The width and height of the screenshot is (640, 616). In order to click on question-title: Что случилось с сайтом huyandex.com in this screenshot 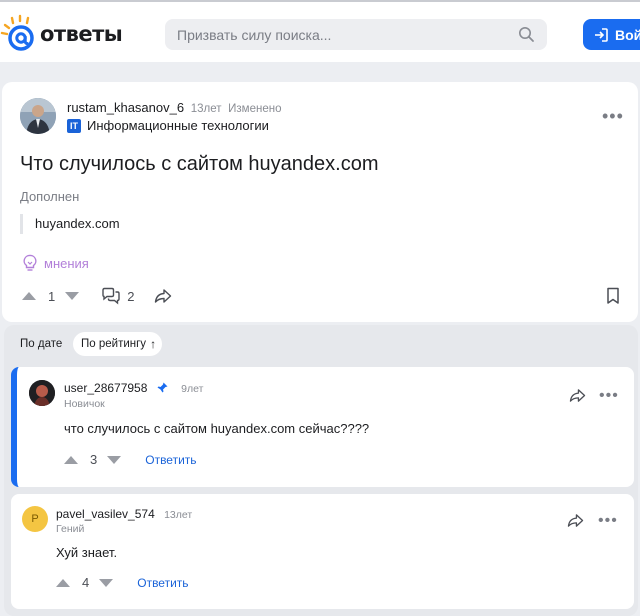, I will do `click(199, 164)`.